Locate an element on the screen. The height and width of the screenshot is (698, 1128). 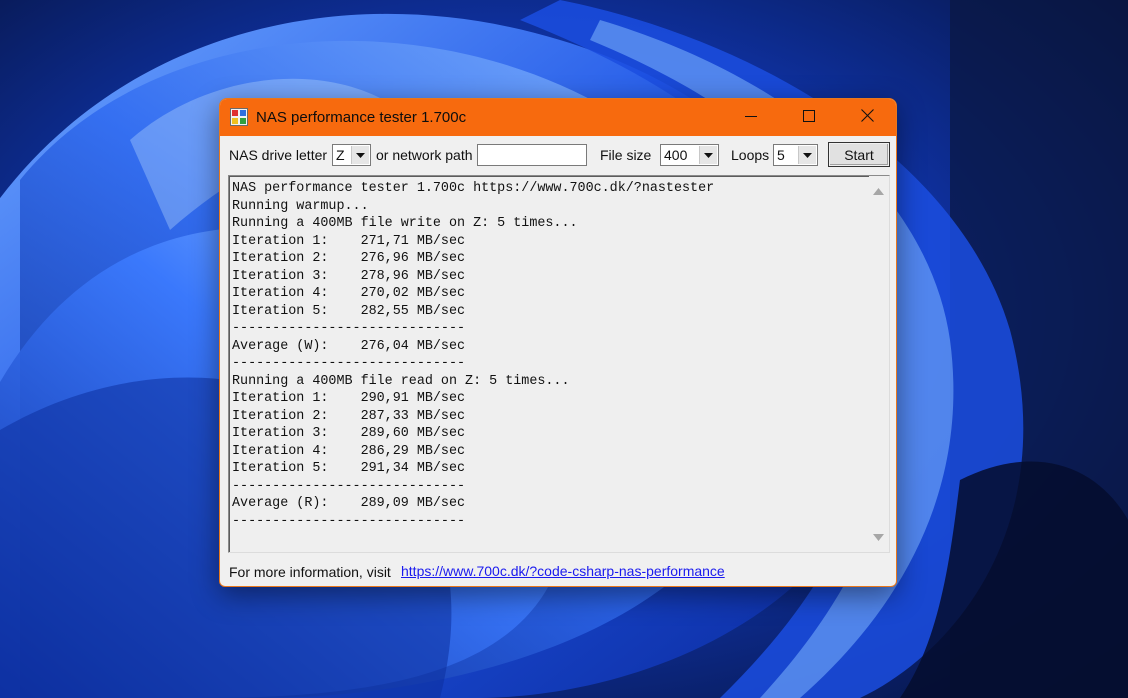
drive-letter-label: NAS drive letter is located at coordinates (278, 155).